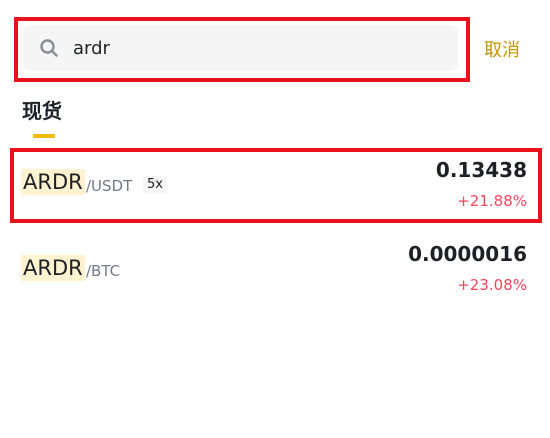  What do you see at coordinates (492, 201) in the screenshot?
I see `price-change: +21.88%` at bounding box center [492, 201].